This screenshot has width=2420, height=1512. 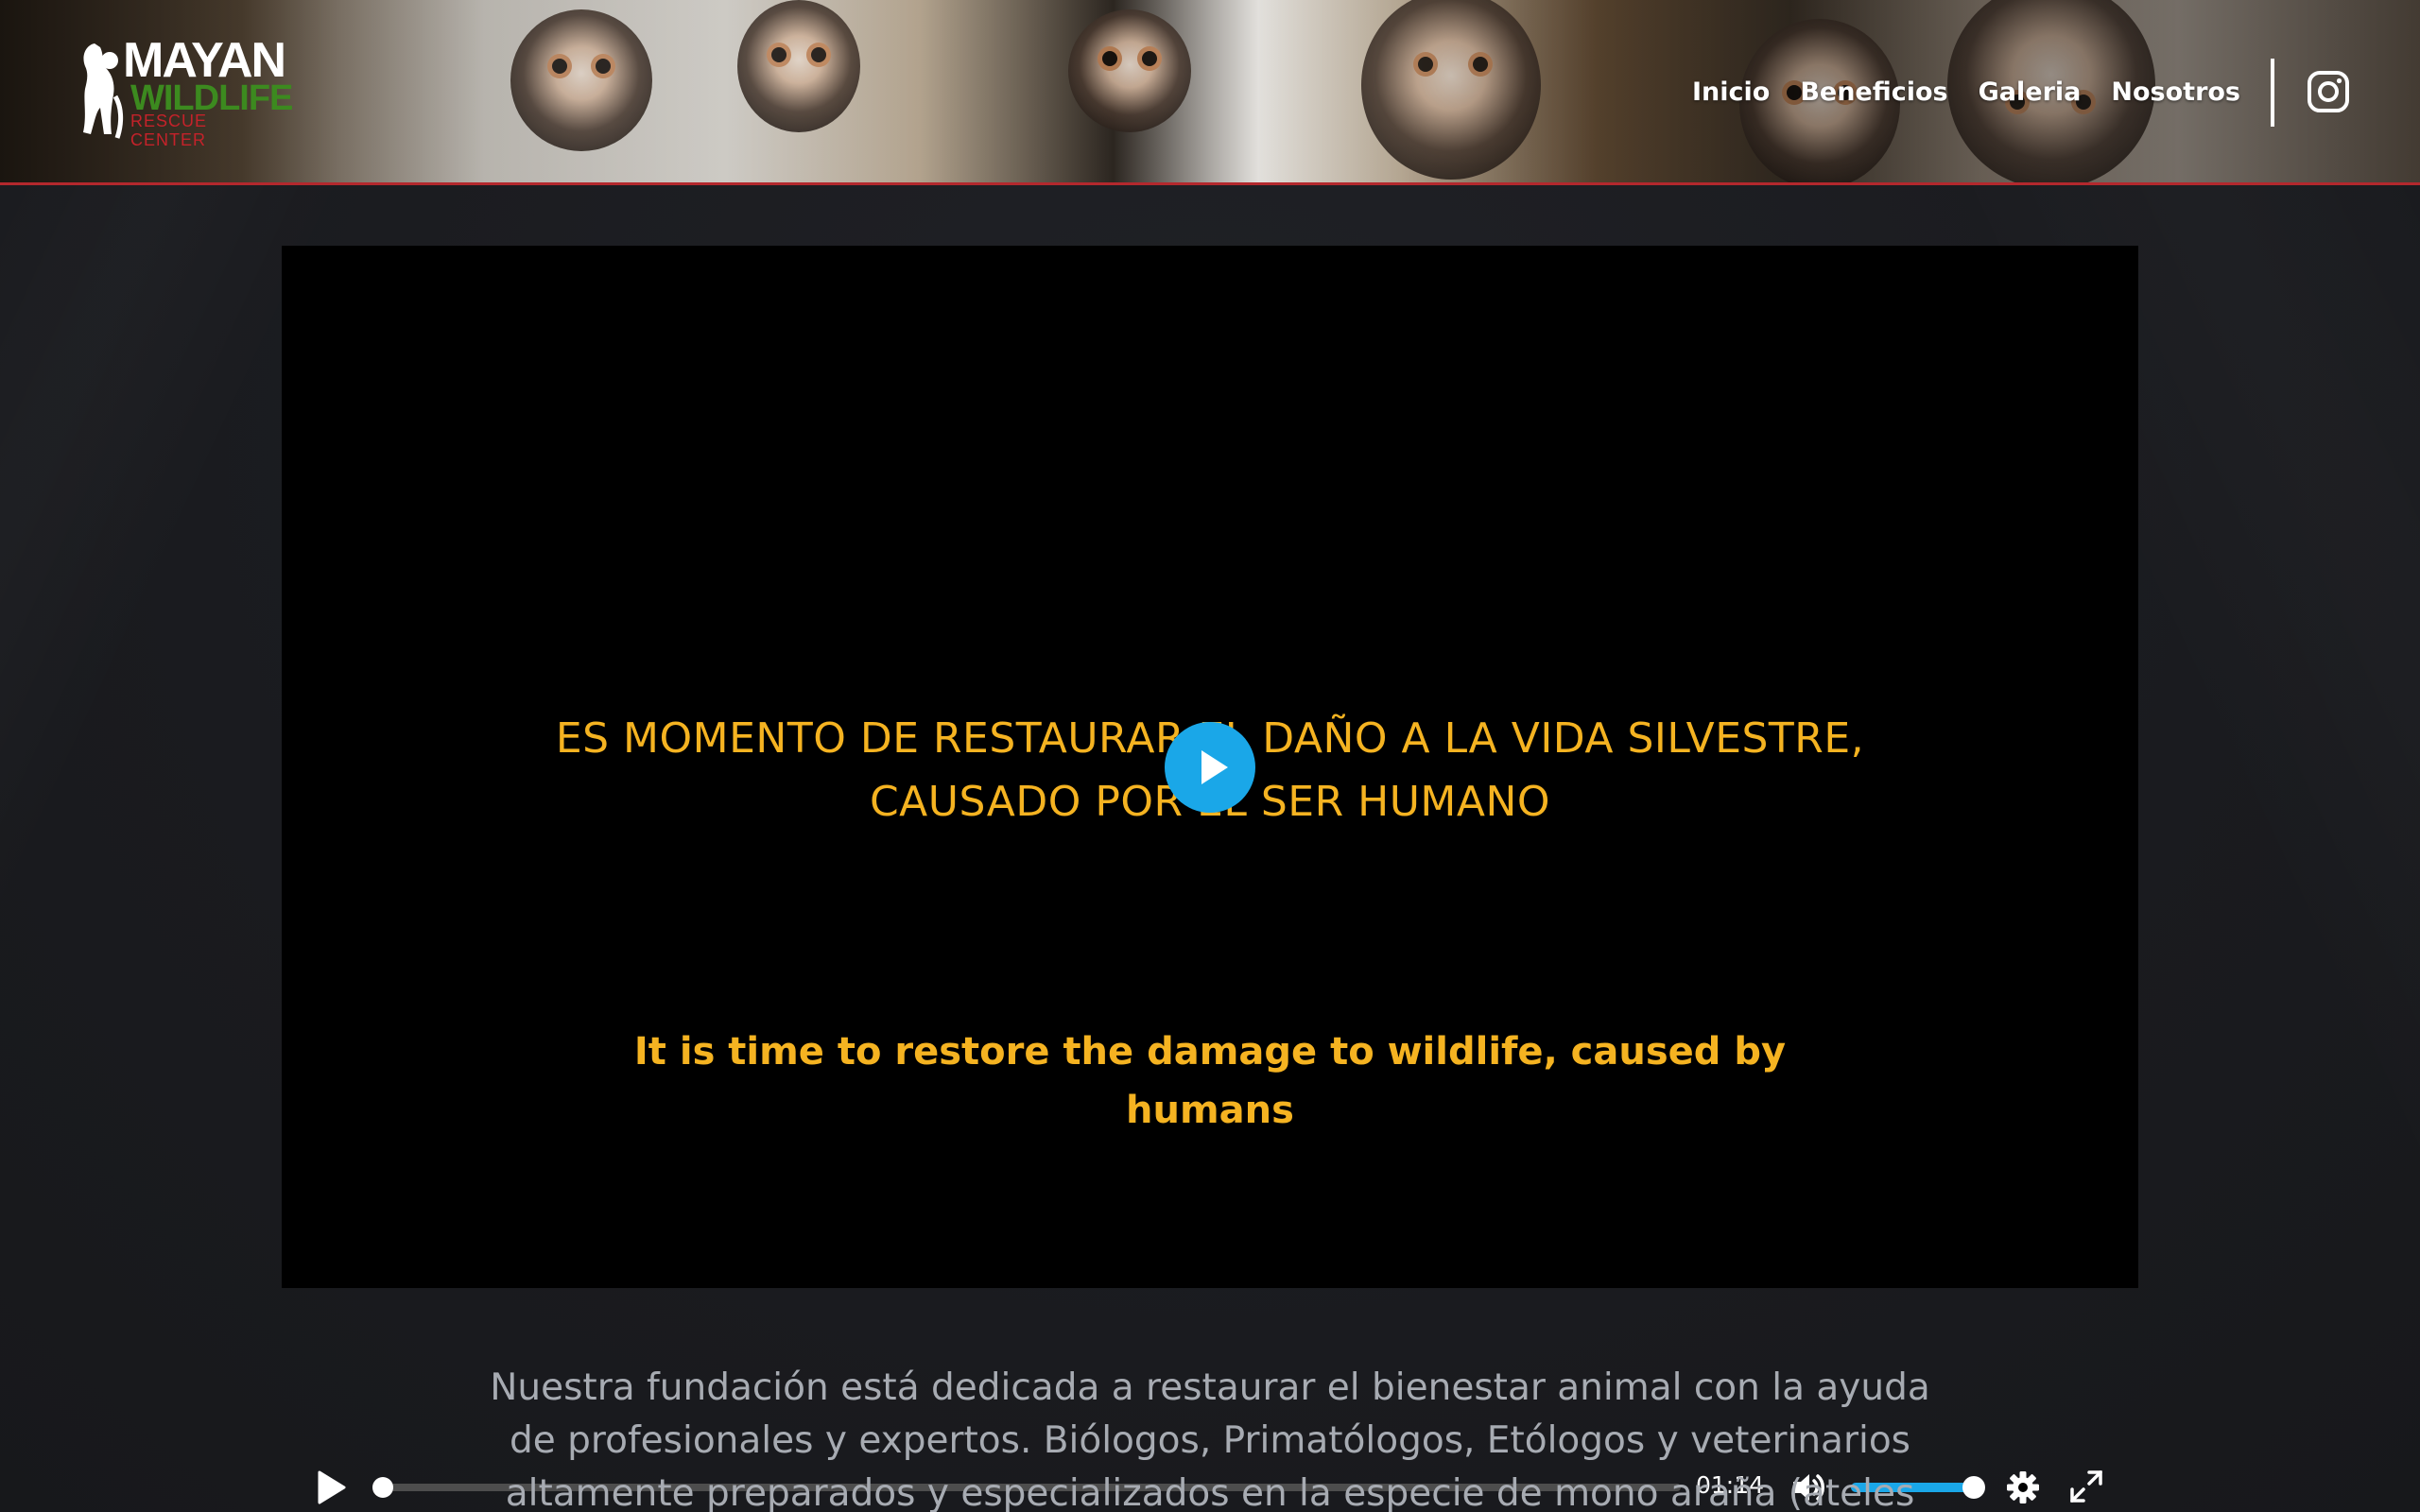 What do you see at coordinates (382, 1487) in the screenshot?
I see `progress-thumb` at bounding box center [382, 1487].